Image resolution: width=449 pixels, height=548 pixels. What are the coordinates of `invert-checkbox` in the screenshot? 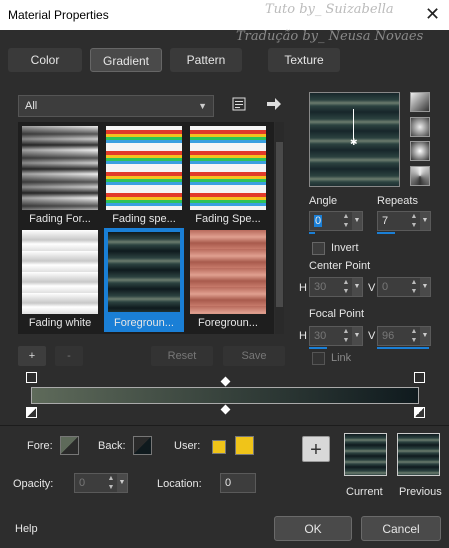 It's located at (318, 248).